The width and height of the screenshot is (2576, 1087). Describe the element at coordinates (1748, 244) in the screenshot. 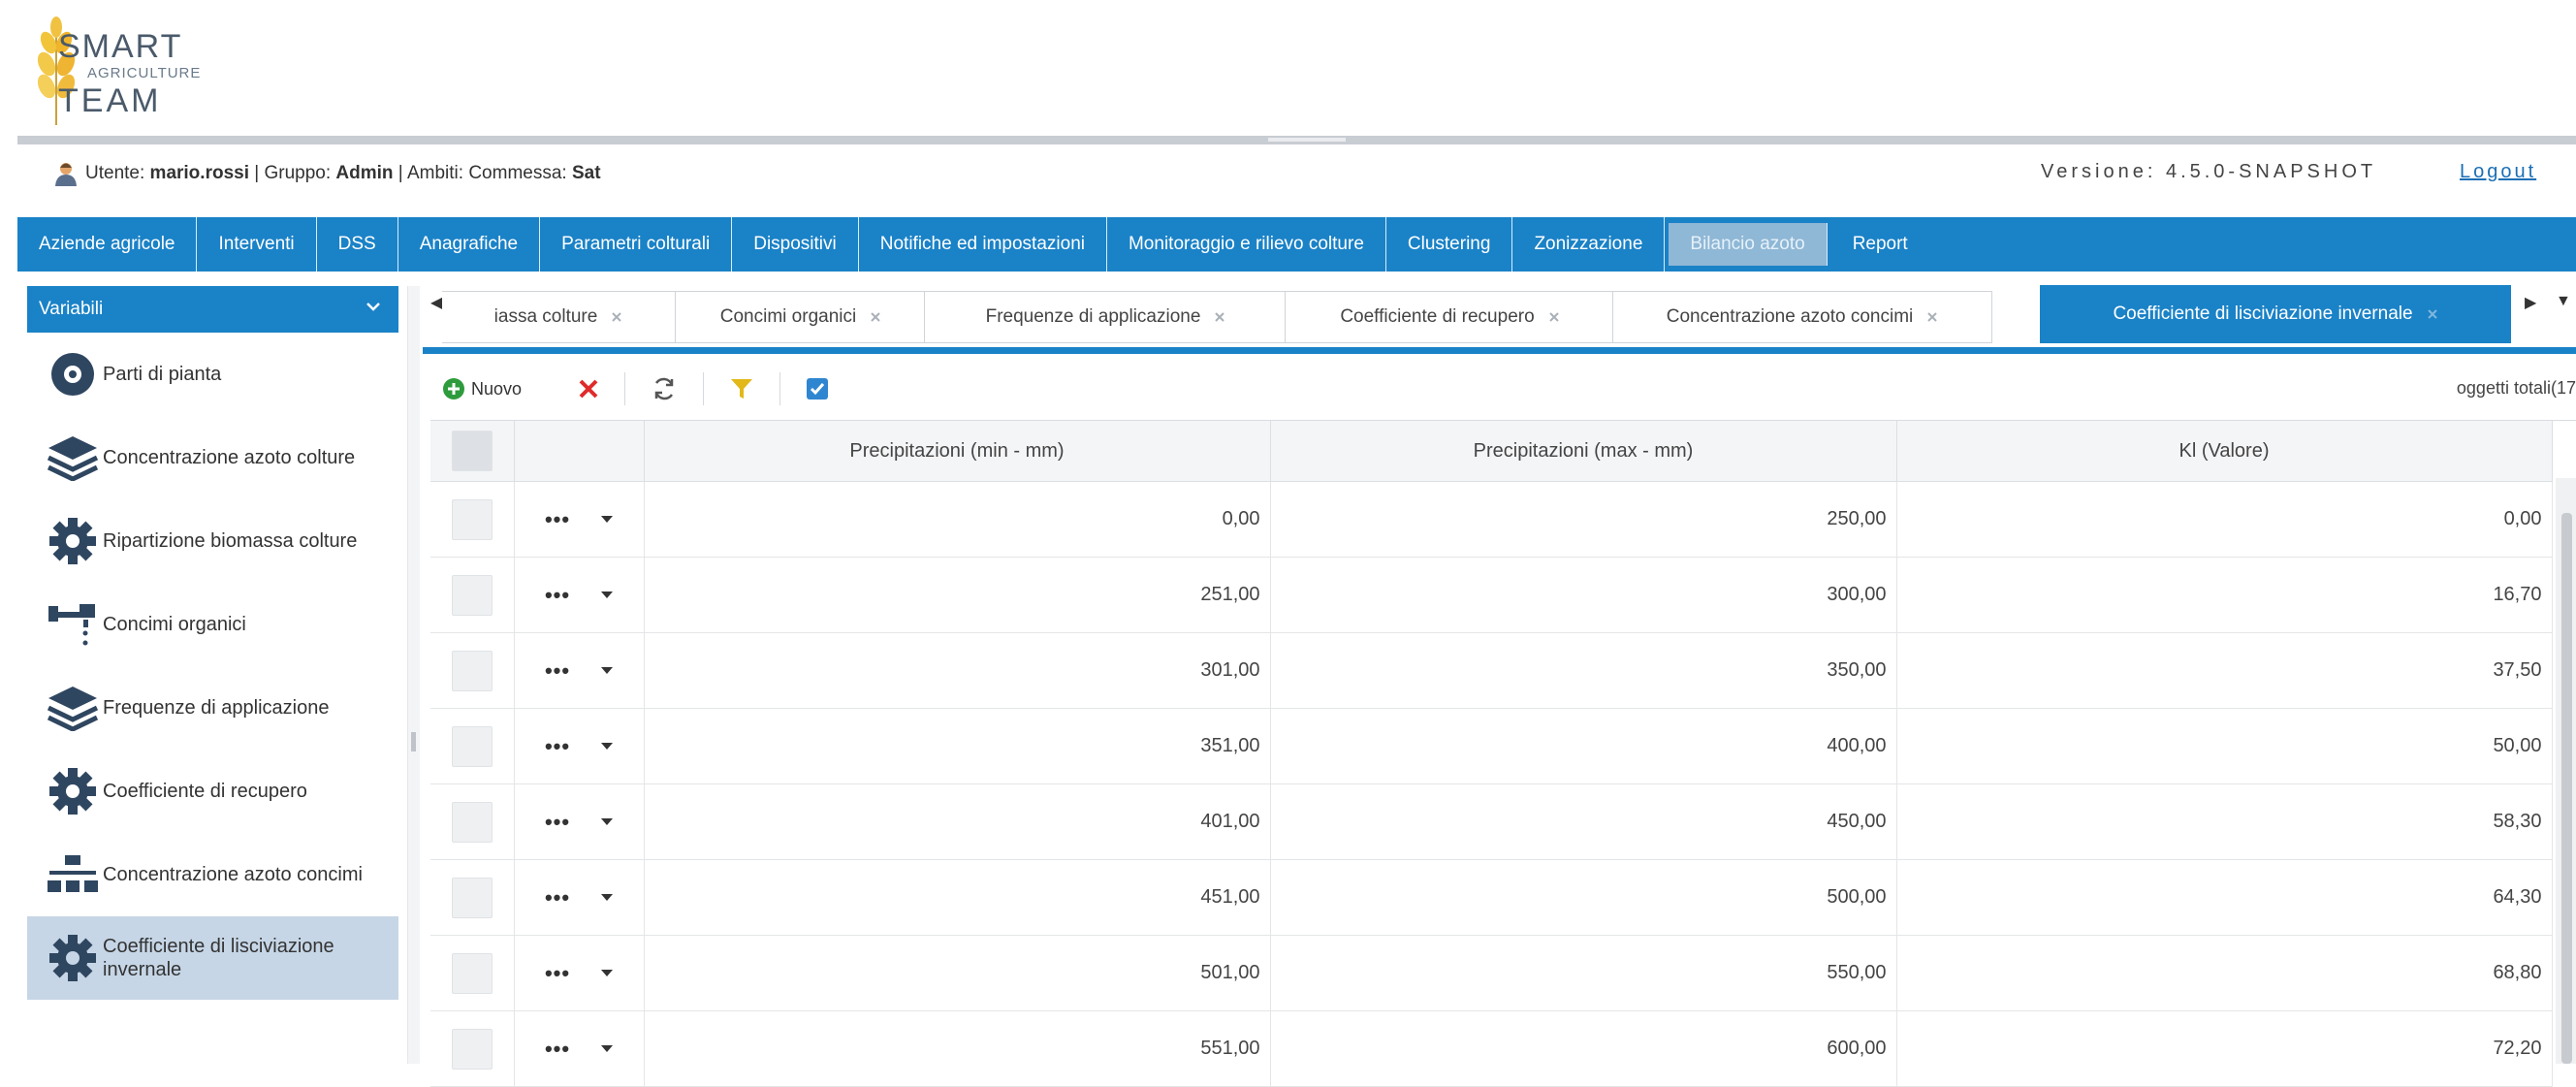

I see `nav-bilancio-azoto: Bilancio azoto` at that location.